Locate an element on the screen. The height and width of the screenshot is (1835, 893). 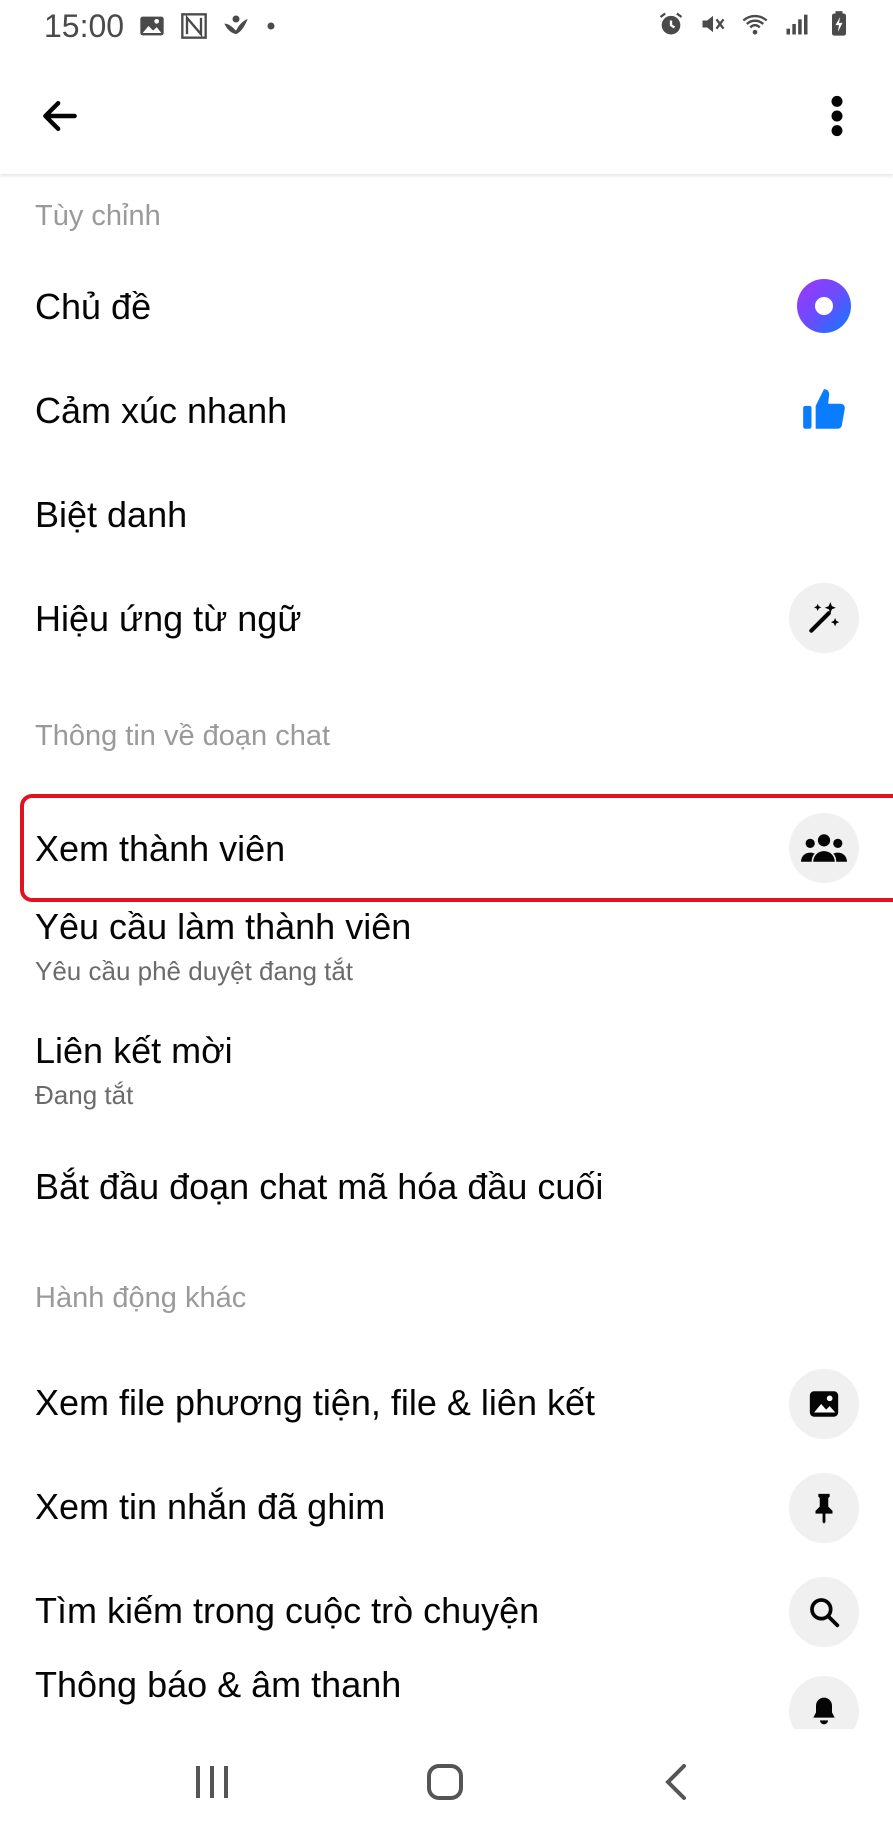
row-see-members: Xem thành viên is located at coordinates (446, 848).